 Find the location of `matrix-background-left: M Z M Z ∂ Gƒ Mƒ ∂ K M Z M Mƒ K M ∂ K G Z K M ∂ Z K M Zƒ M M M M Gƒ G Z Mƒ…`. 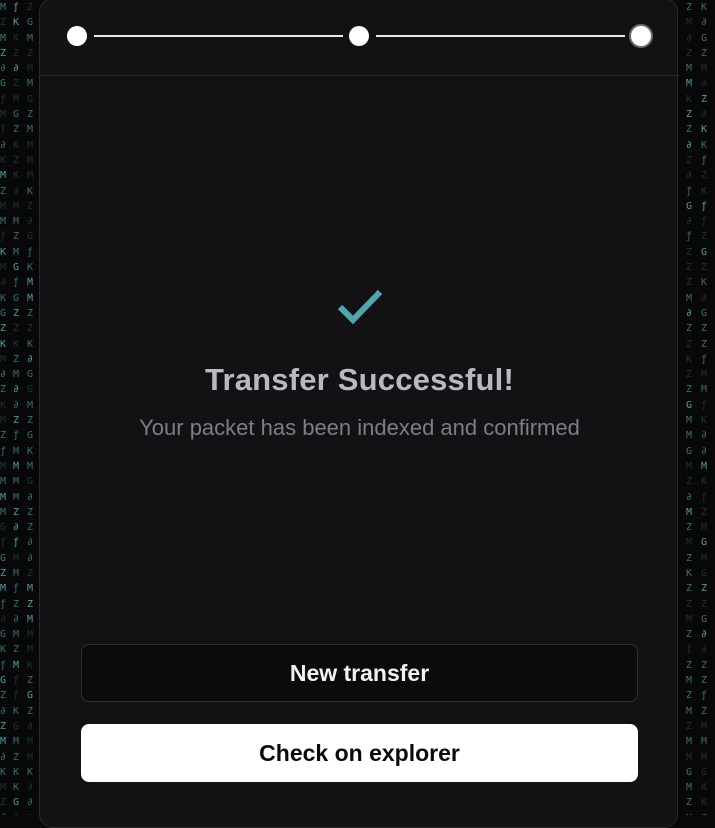

matrix-background-left: M Z M Z ∂ Gƒ Mƒ ∂ K M Z M Mƒ K M ∂ K G Z K M ∂ Z K M Zƒ M M M M Gƒ G Z Mƒ… is located at coordinates (17, 408).